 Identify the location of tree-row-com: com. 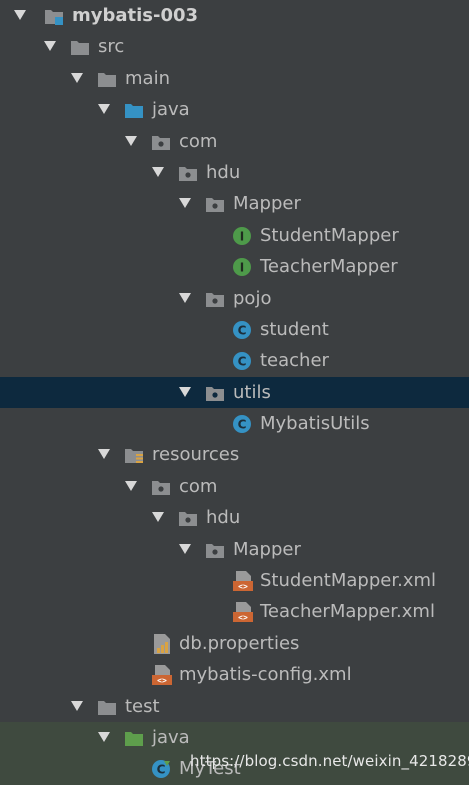
(234, 141).